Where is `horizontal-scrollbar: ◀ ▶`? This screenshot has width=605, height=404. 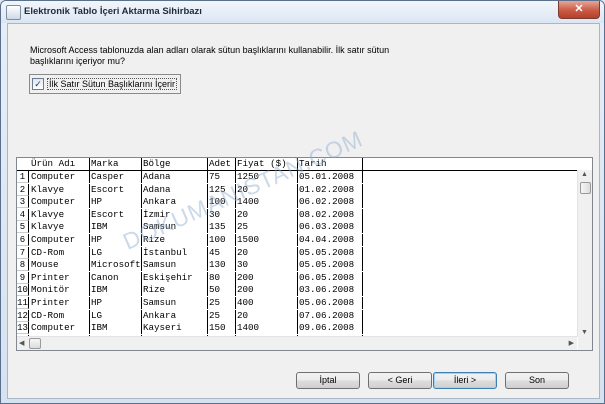
horizontal-scrollbar: ◀ ▶ is located at coordinates (297, 343).